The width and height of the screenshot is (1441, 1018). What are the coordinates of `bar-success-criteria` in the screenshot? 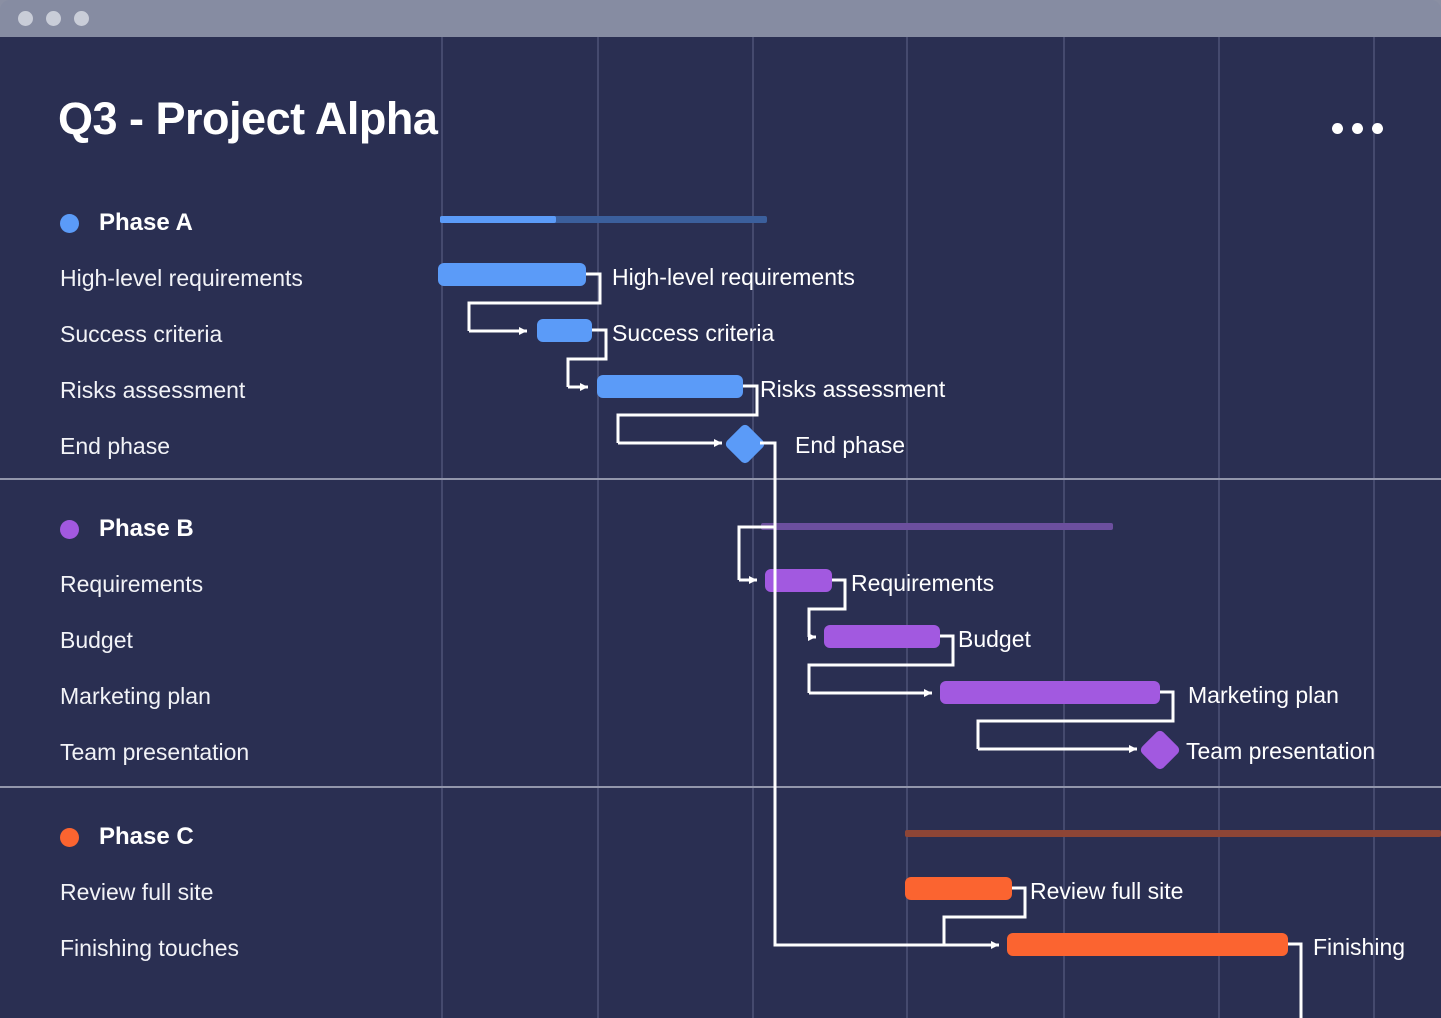 It's located at (564, 330).